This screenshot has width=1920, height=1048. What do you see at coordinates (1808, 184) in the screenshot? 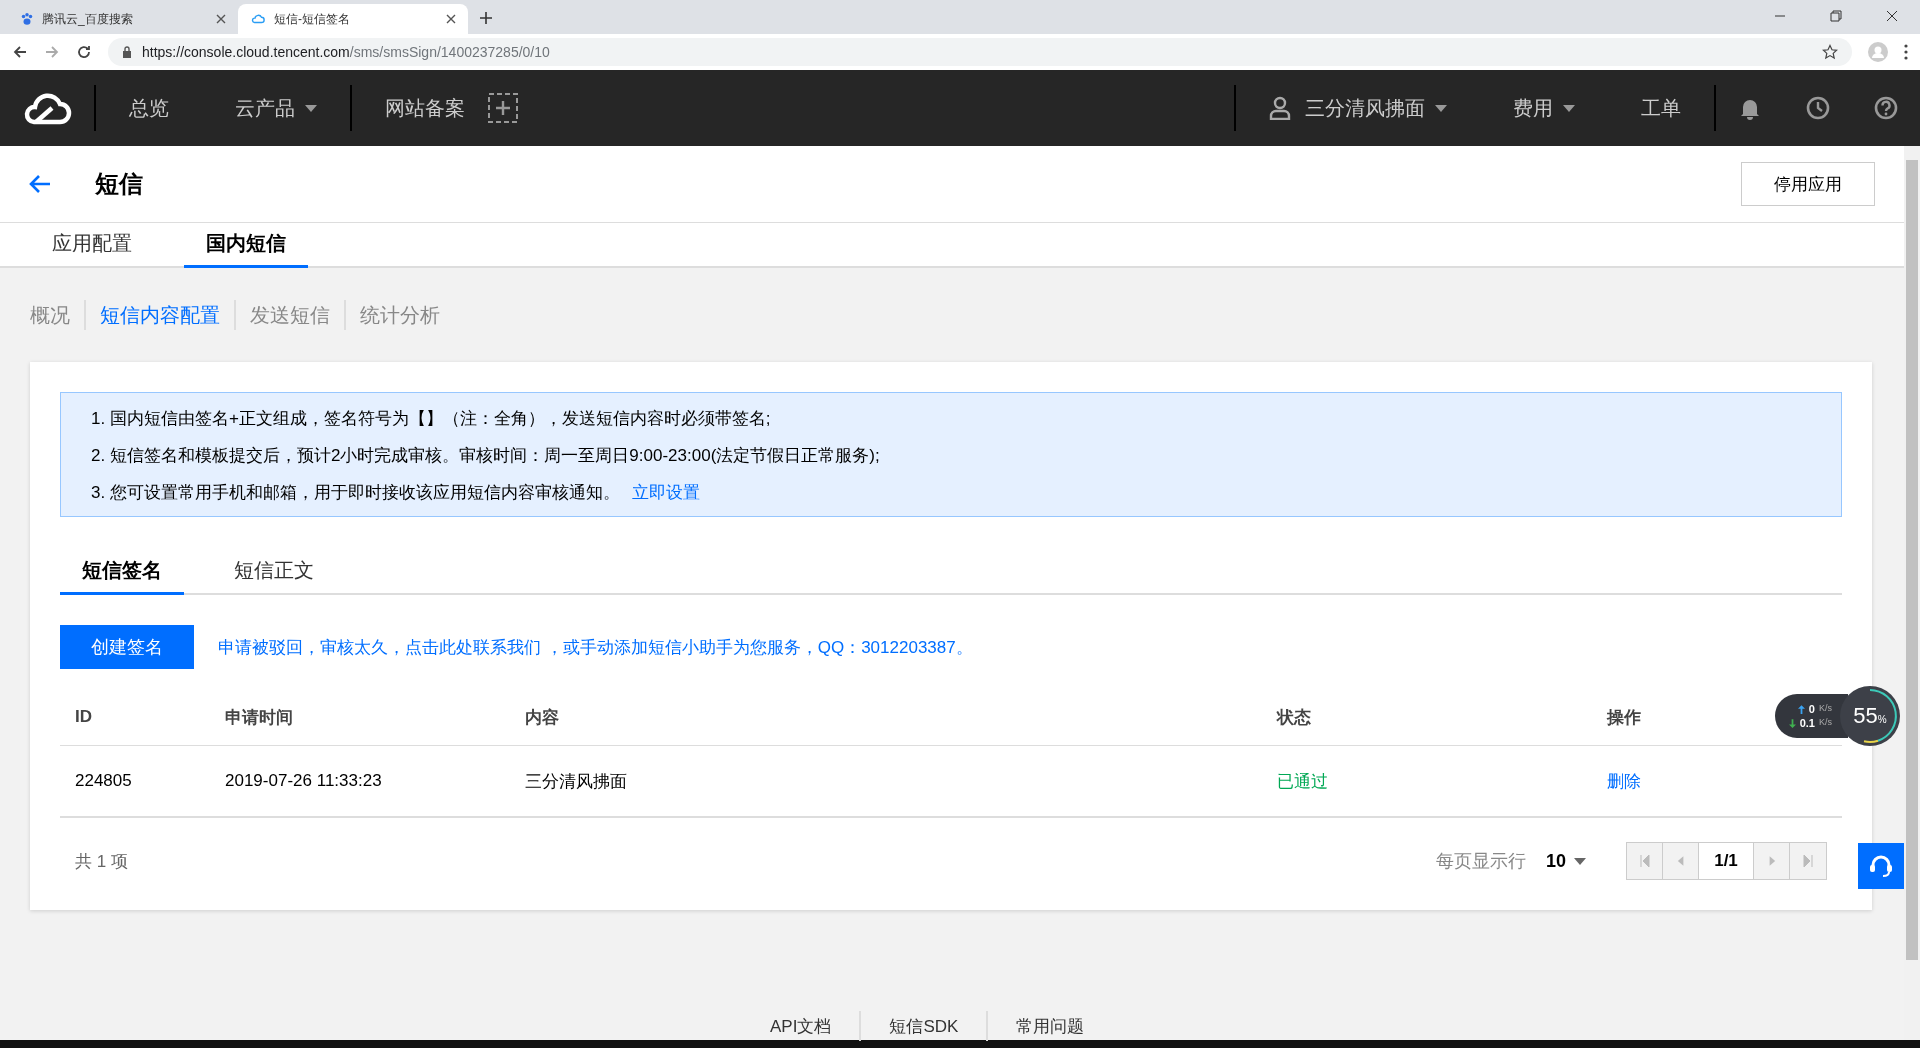
I see `disable-app-button: 停用应用` at bounding box center [1808, 184].